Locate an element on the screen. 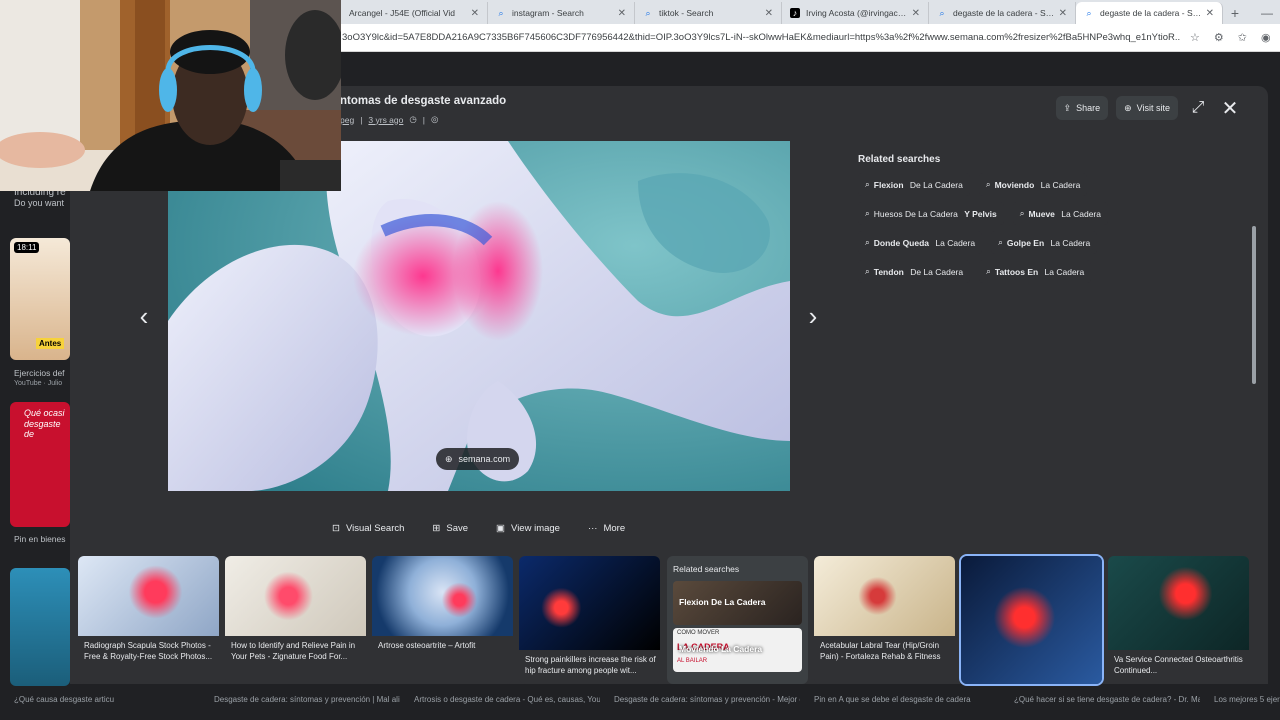 The image size is (1280, 720). visual-search-label: Visual Search is located at coordinates (375, 528).